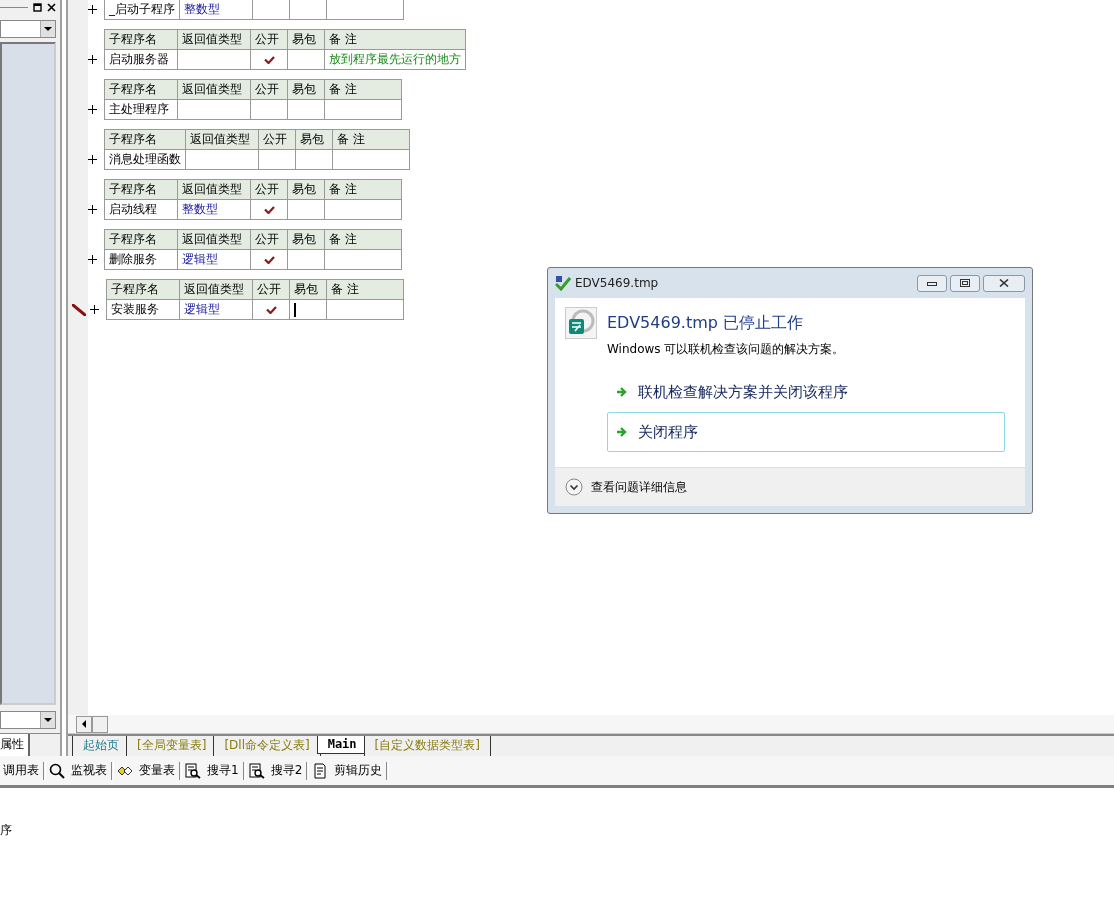 This screenshot has width=1114, height=915. I want to click on checkbox-cell, so click(271, 10).